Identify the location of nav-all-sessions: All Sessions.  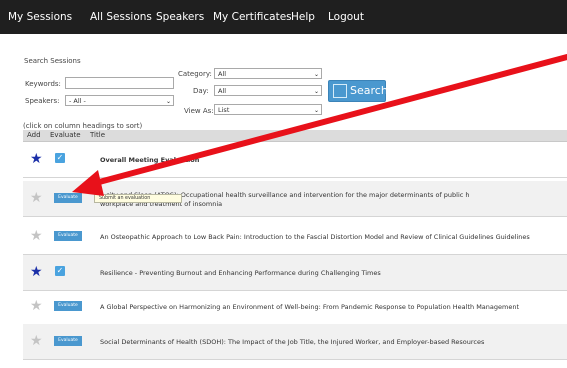
(121, 17).